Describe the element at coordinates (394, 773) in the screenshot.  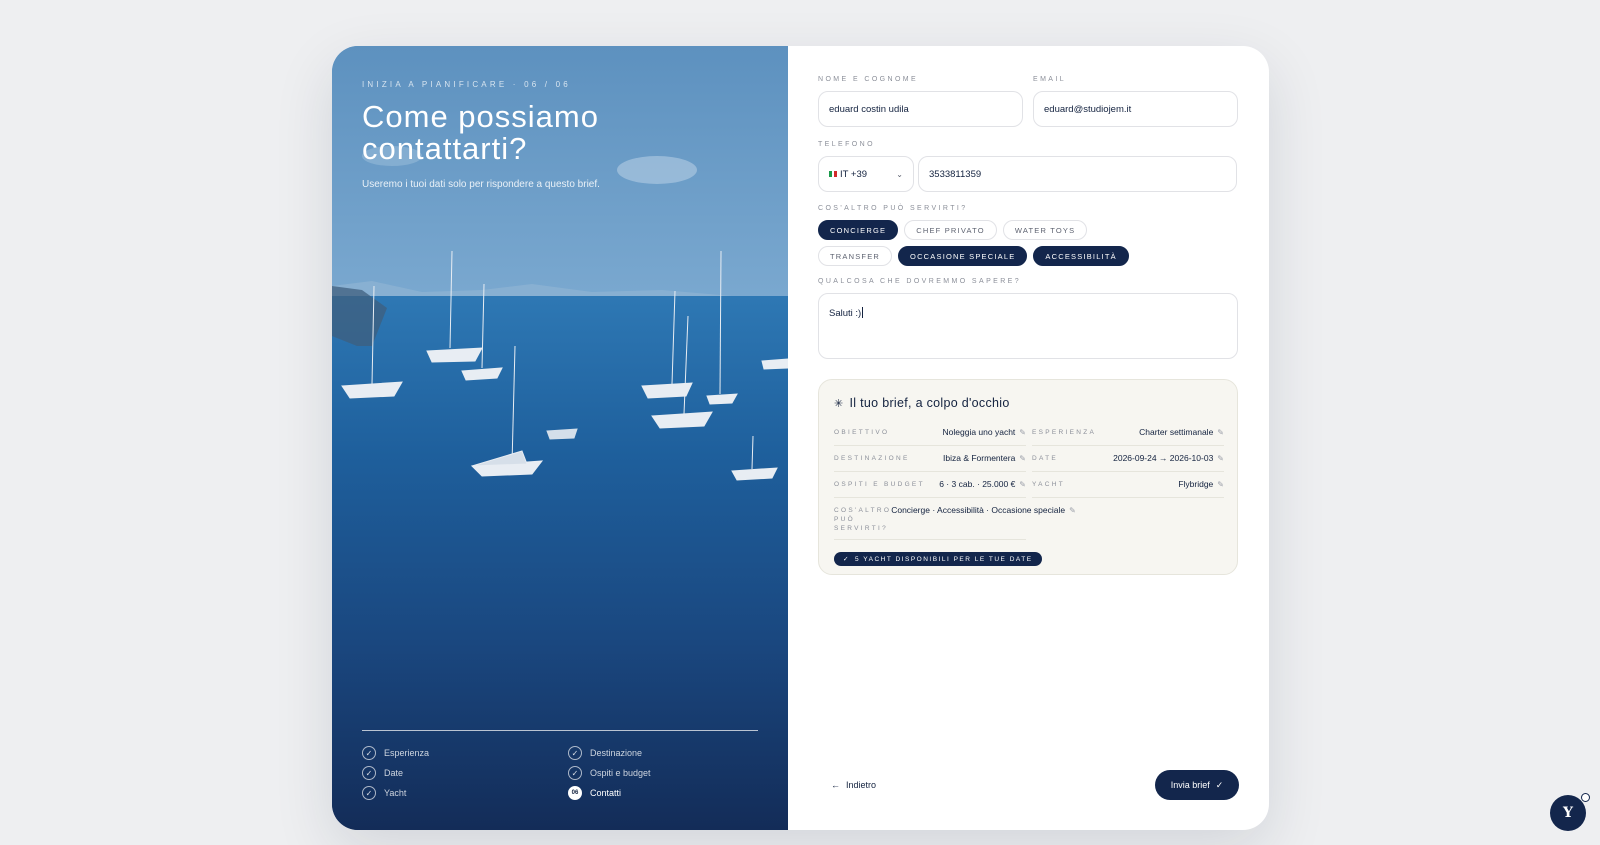
I see `step-label: Date` at that location.